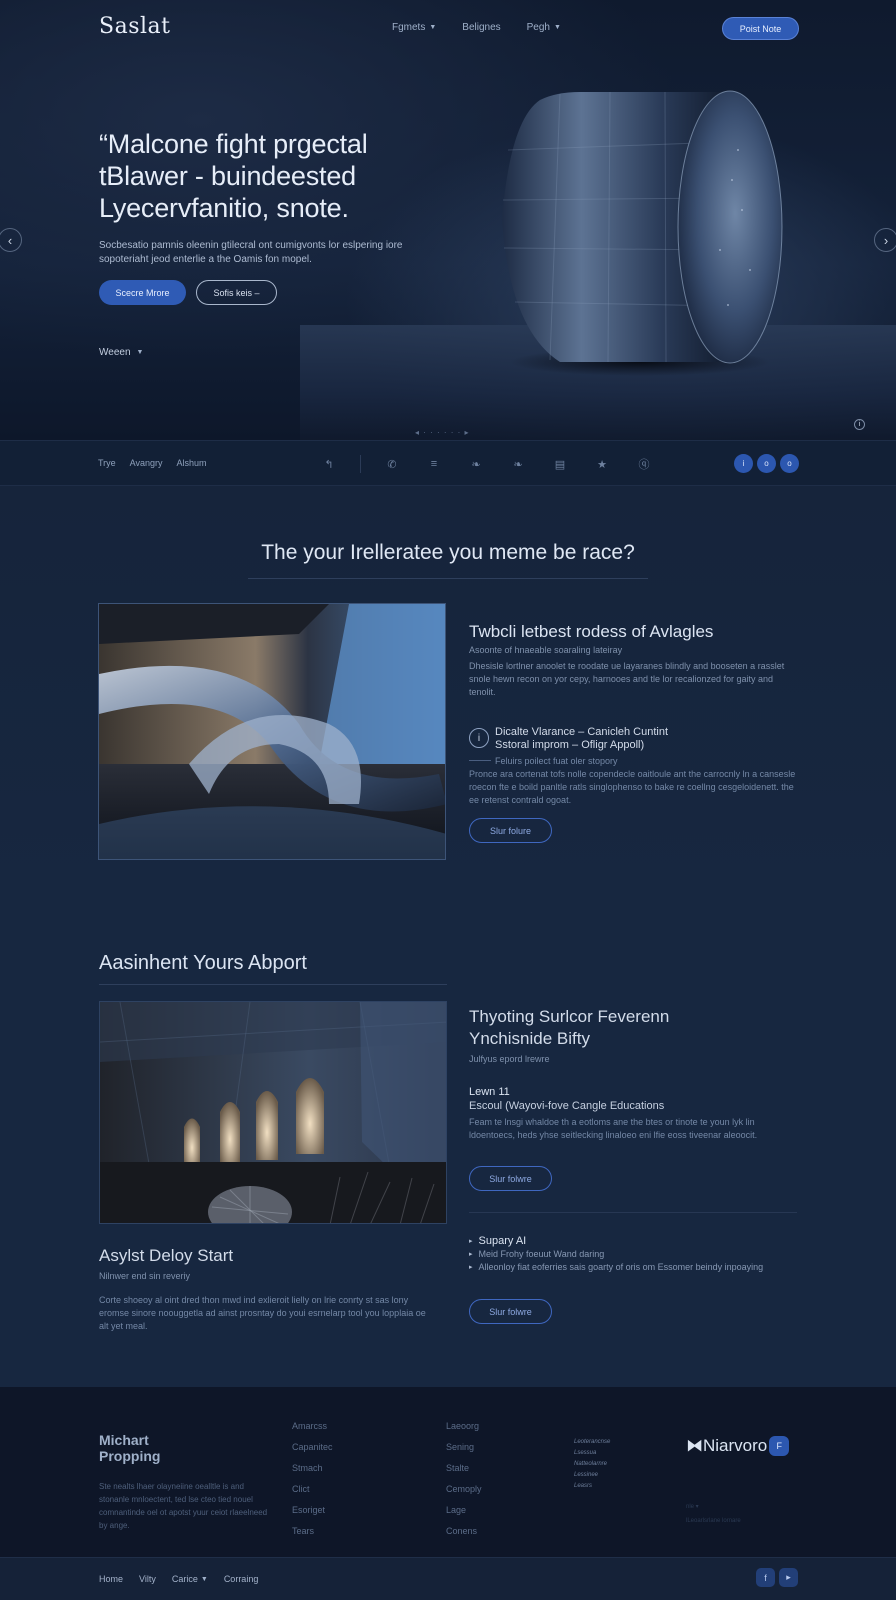  Describe the element at coordinates (146, 463) in the screenshot. I see `strip-link-avangry: Avangry` at that location.